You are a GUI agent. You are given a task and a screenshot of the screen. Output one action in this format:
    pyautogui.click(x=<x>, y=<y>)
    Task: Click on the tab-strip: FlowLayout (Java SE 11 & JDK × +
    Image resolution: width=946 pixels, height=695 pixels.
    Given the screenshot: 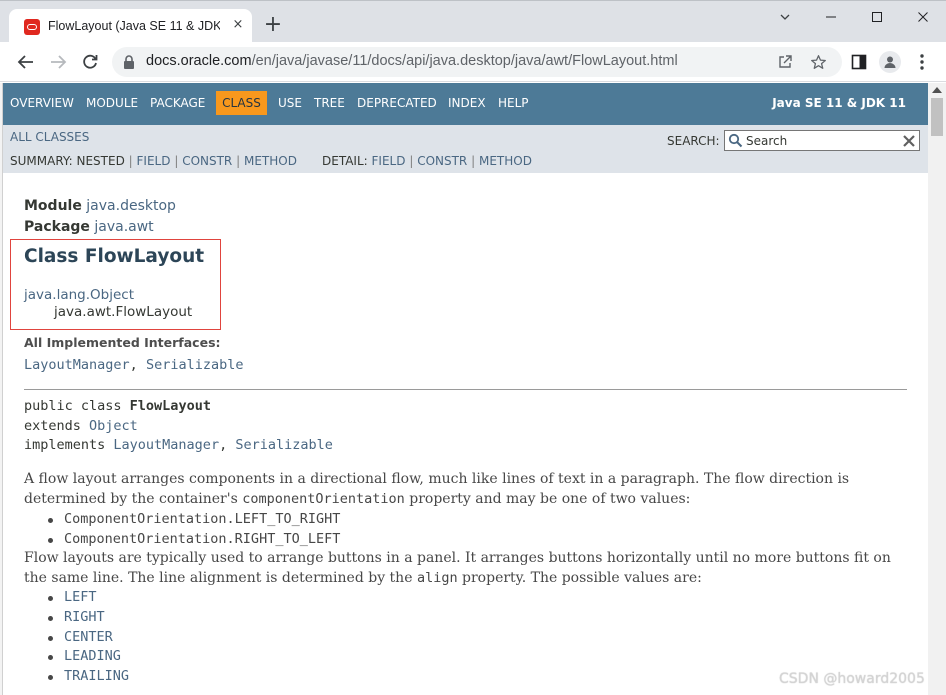 What is the action you would take?
    pyautogui.click(x=473, y=21)
    